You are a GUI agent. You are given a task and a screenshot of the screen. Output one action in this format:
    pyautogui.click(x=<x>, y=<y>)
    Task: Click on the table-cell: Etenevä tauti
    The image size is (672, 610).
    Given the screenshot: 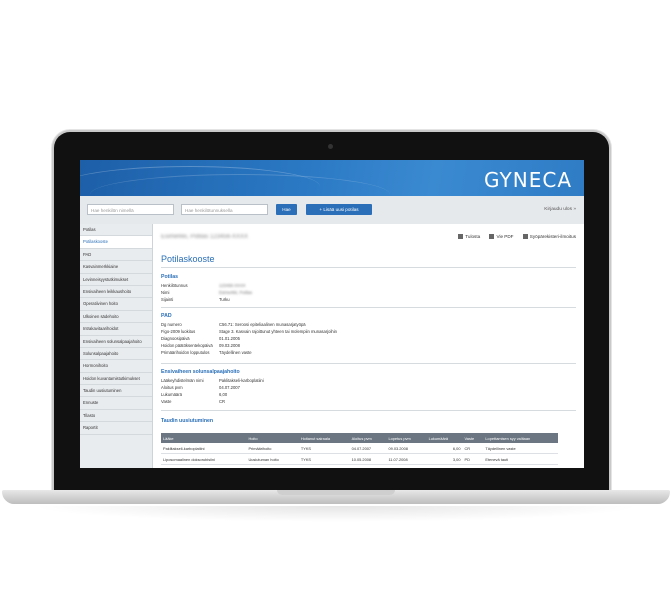 What is the action you would take?
    pyautogui.click(x=520, y=459)
    